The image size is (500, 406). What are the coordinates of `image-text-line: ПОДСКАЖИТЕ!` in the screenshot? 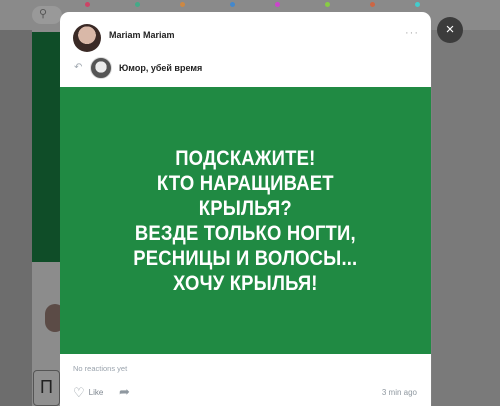 It's located at (245, 158).